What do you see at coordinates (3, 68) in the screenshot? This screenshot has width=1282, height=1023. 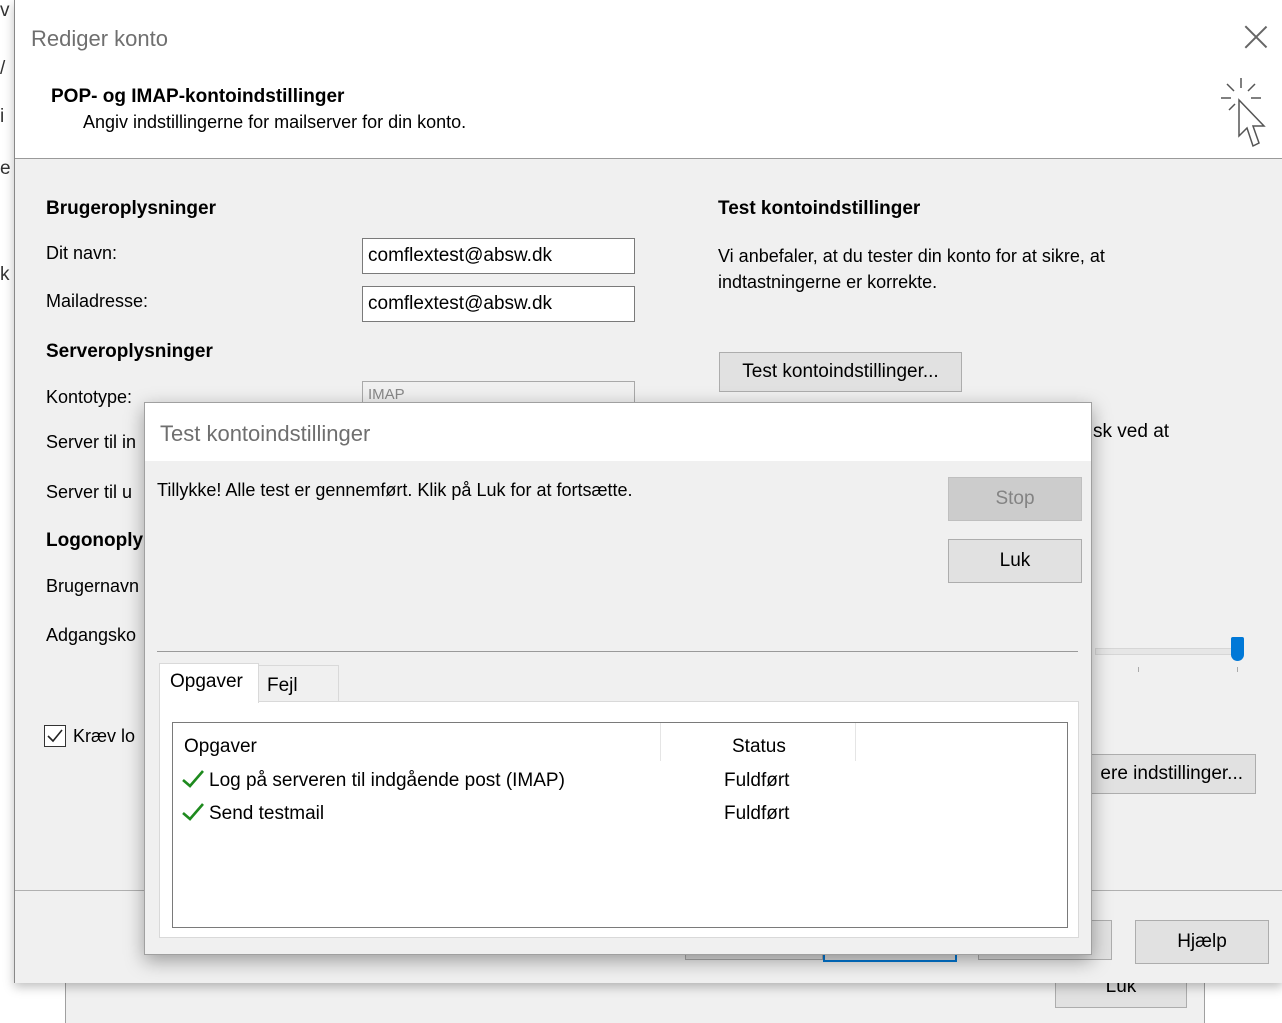 I see `bg-edge-glyph: /` at bounding box center [3, 68].